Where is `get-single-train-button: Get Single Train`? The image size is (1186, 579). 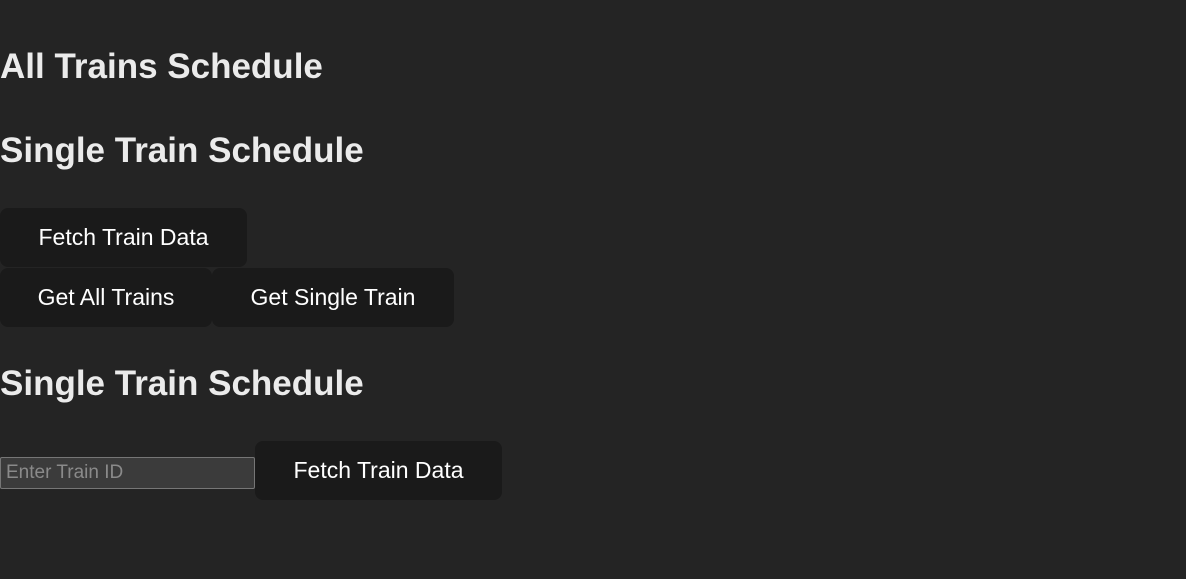 get-single-train-button: Get Single Train is located at coordinates (333, 297).